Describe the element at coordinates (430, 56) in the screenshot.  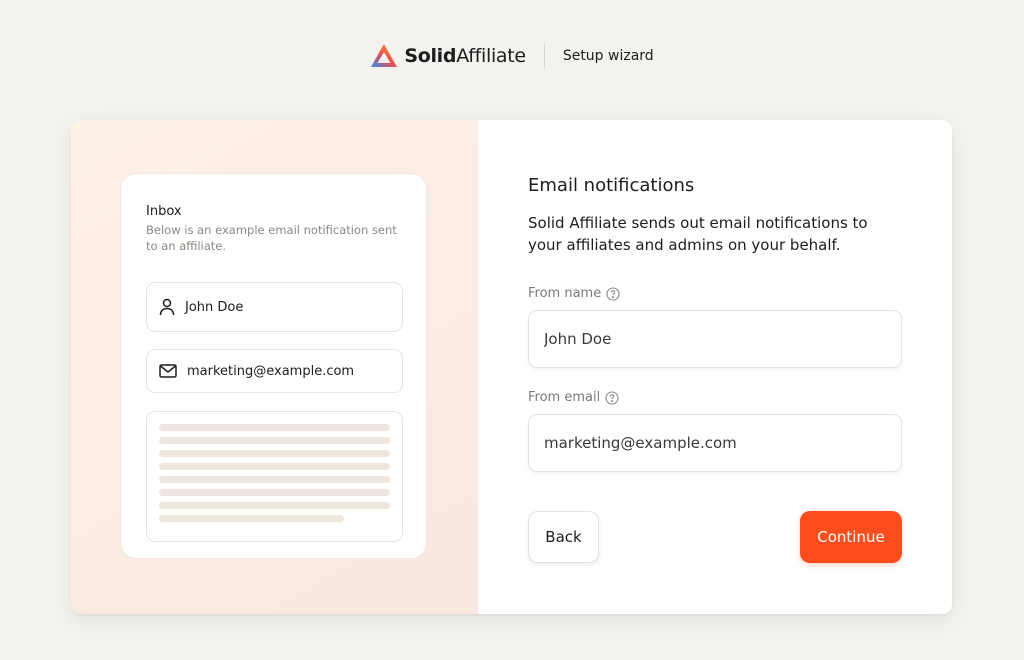
I see `brand-name-bold: Solid` at that location.